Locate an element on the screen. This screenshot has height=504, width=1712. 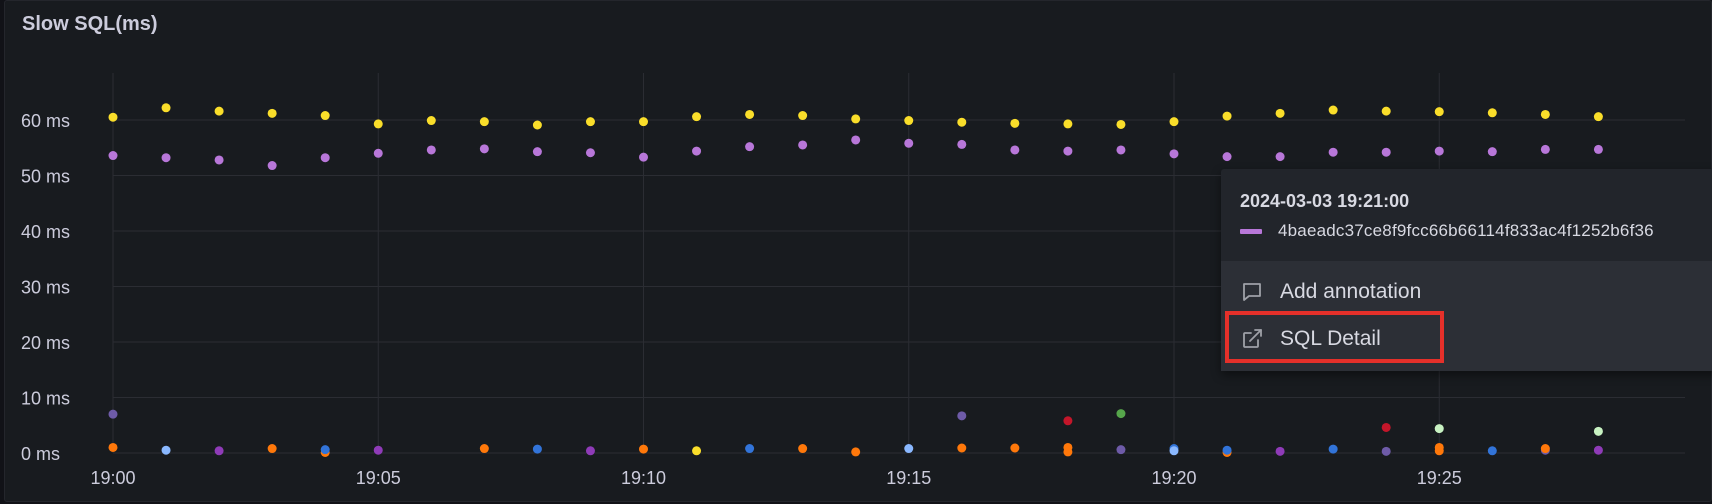
sql-detail-label: SQL Detail is located at coordinates (1330, 338).